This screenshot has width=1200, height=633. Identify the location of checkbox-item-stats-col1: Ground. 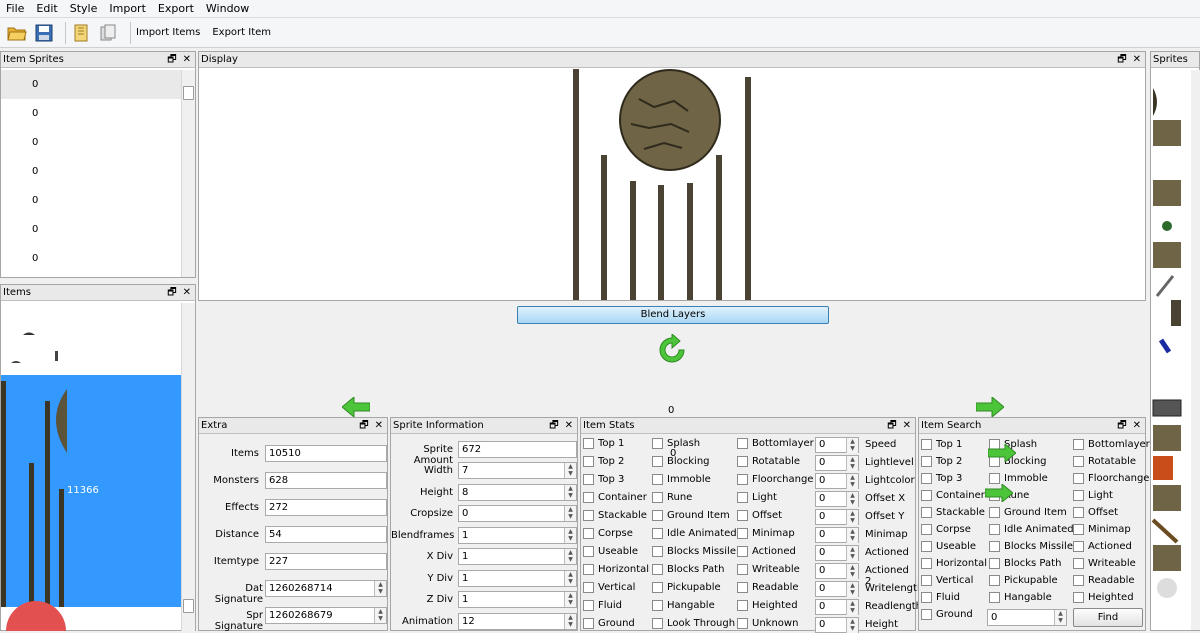
(609, 623).